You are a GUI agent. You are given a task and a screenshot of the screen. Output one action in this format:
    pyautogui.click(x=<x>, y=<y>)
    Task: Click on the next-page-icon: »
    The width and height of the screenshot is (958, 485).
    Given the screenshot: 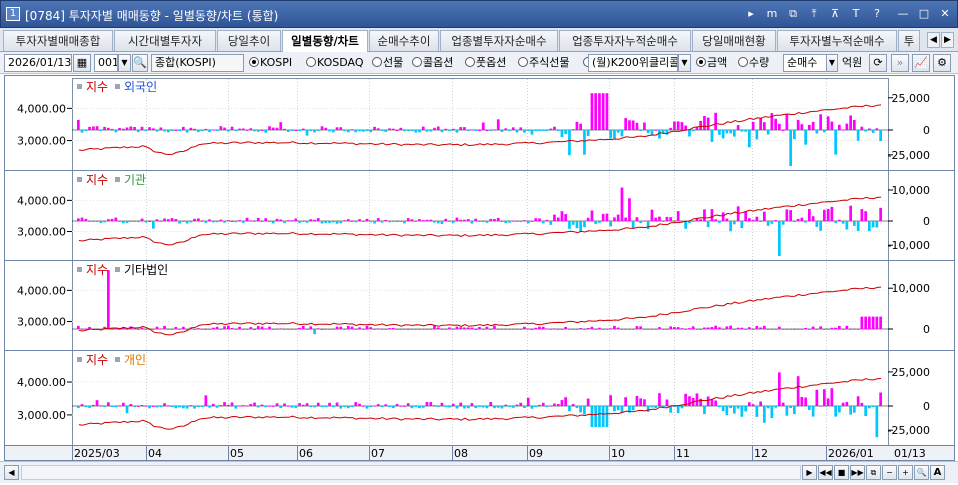 What is the action you would take?
    pyautogui.click(x=900, y=63)
    